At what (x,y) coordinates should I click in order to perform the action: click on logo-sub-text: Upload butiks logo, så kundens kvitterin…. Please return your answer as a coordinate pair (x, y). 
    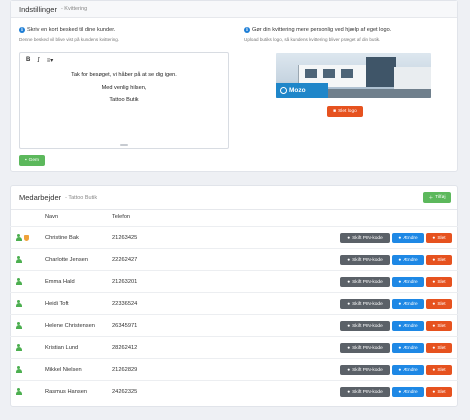
    Looking at the image, I should click on (312, 39).